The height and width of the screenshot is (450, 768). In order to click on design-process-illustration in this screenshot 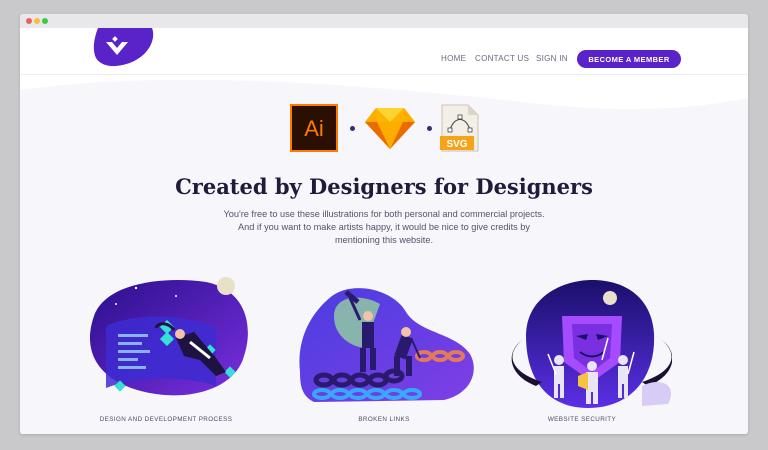, I will do `click(168, 336)`.